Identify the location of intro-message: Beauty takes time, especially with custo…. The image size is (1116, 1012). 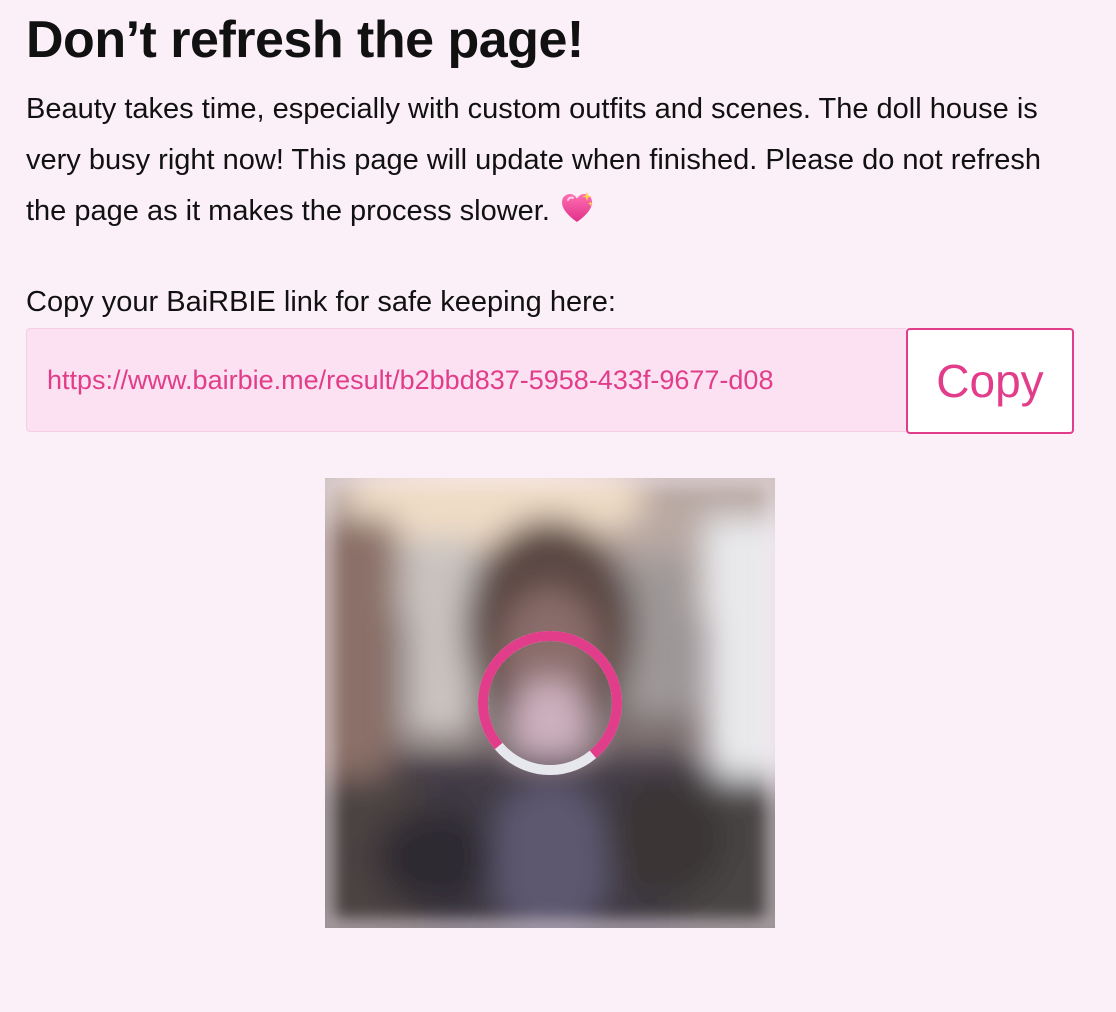
(556, 160).